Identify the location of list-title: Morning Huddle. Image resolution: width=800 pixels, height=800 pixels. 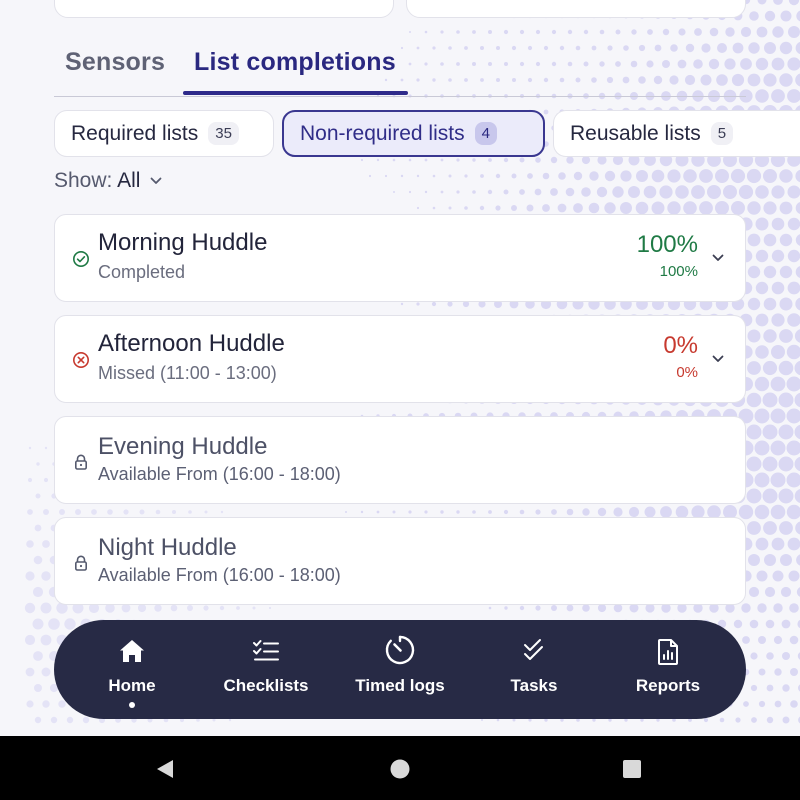
(183, 242).